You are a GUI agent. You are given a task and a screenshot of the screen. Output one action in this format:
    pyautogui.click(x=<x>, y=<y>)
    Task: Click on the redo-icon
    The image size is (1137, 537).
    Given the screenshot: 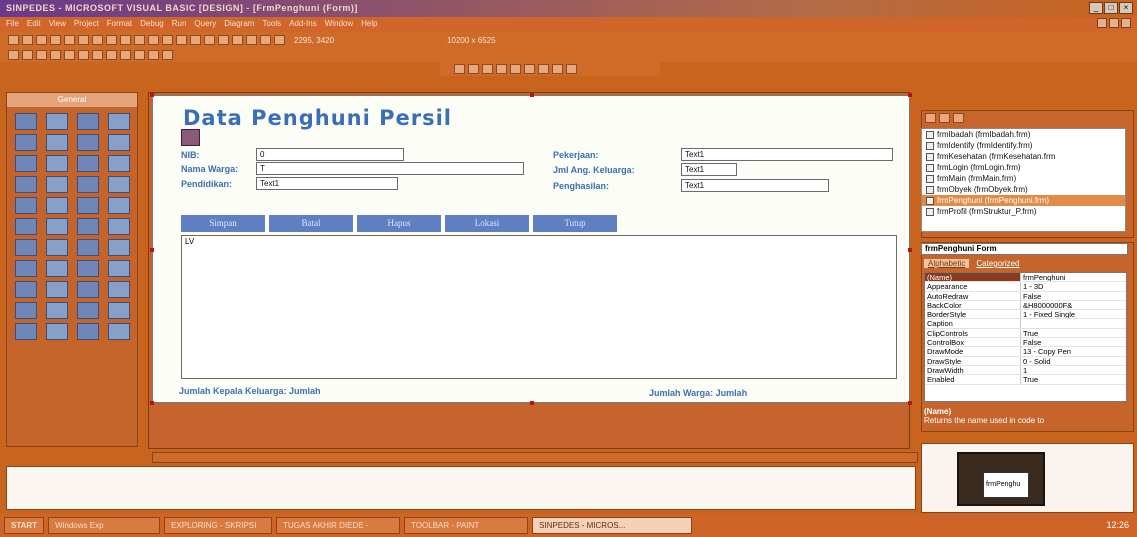 What is the action you would take?
    pyautogui.click(x=153, y=40)
    